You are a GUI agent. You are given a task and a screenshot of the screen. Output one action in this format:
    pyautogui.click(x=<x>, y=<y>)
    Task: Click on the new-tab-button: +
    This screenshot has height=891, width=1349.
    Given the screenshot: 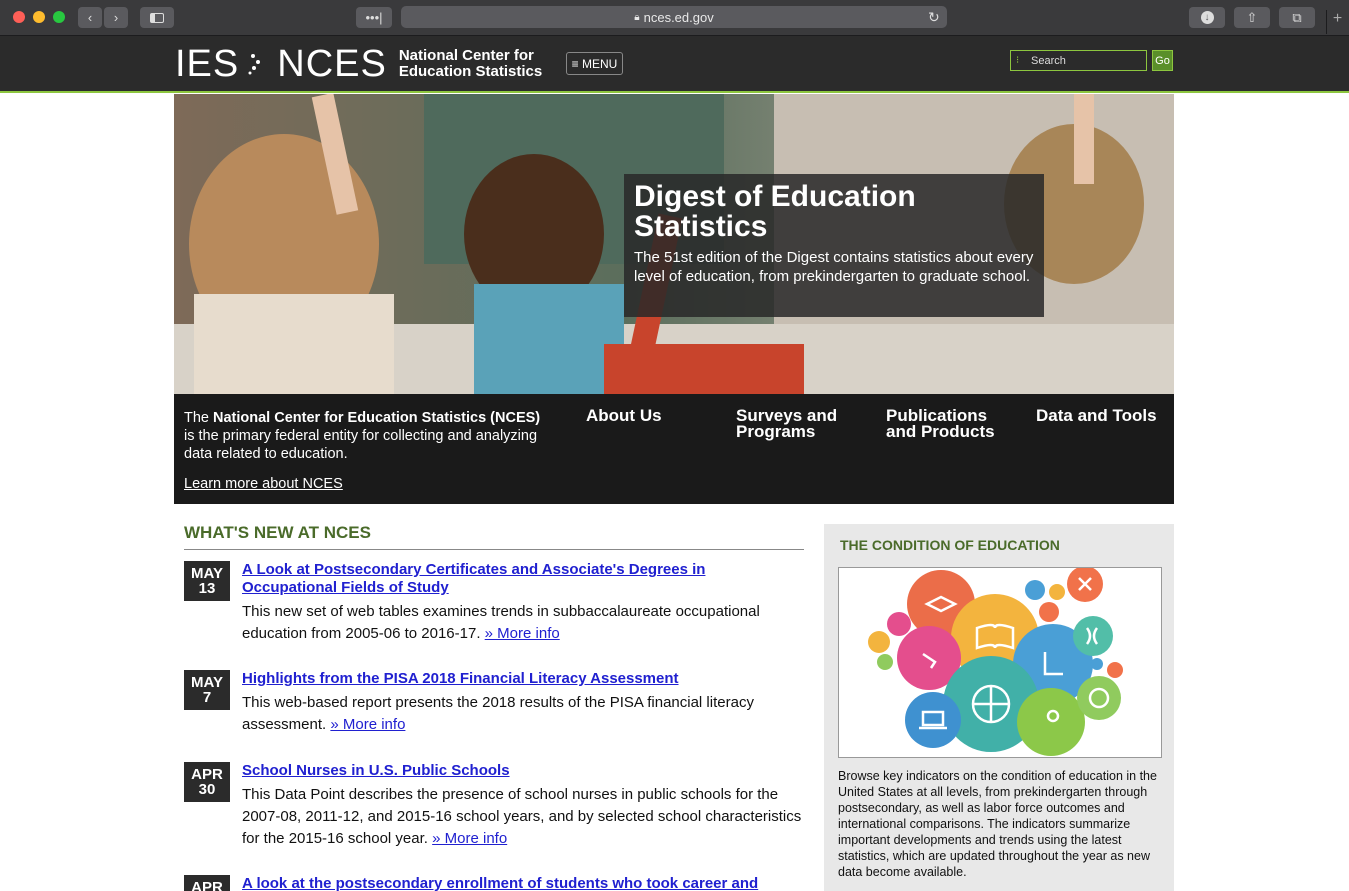 What is the action you would take?
    pyautogui.click(x=1337, y=22)
    